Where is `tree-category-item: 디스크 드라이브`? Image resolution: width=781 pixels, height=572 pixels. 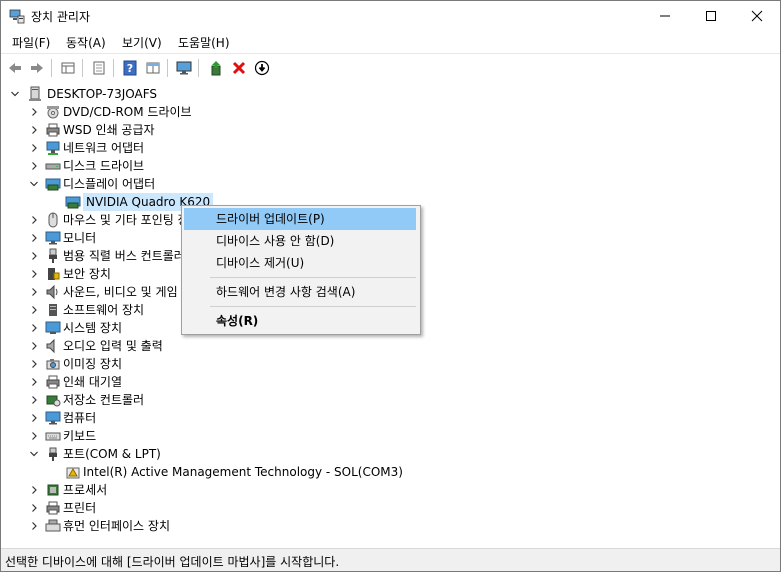 tree-category-item: 디스크 드라이브 is located at coordinates (390, 166).